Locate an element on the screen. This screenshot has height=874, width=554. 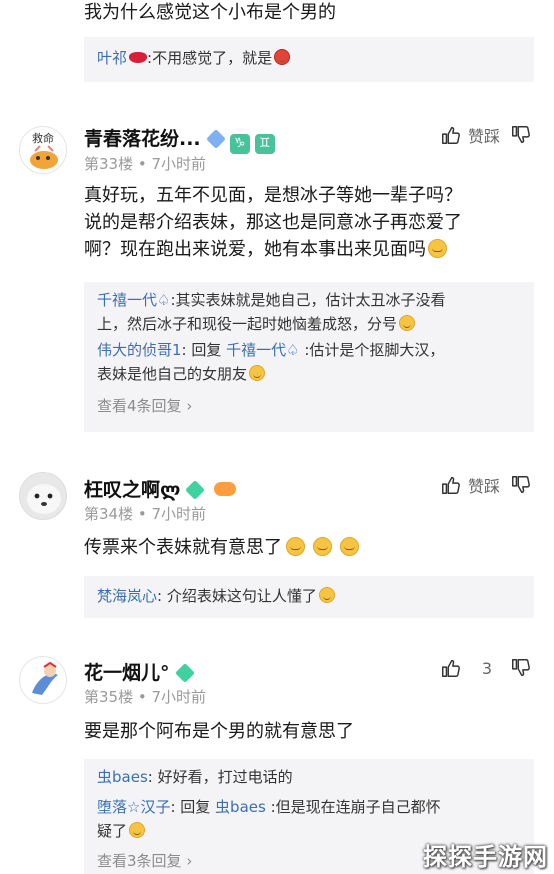
reply-user-link: 堕落☆汉子 is located at coordinates (133, 807).